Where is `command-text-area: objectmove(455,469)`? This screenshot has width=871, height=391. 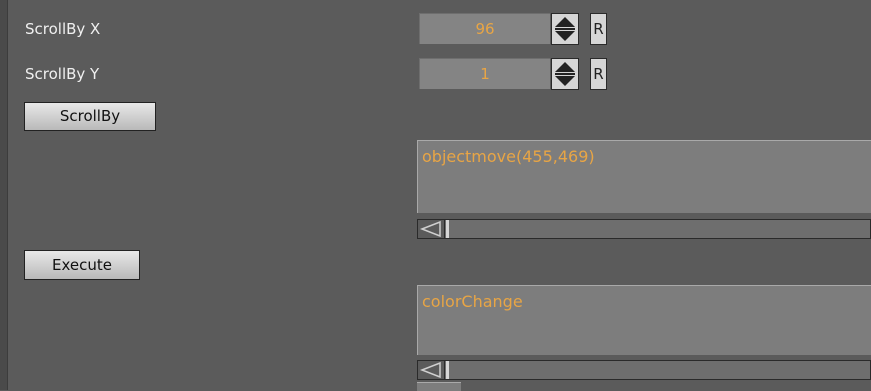
command-text-area: objectmove(455,469) is located at coordinates (644, 176).